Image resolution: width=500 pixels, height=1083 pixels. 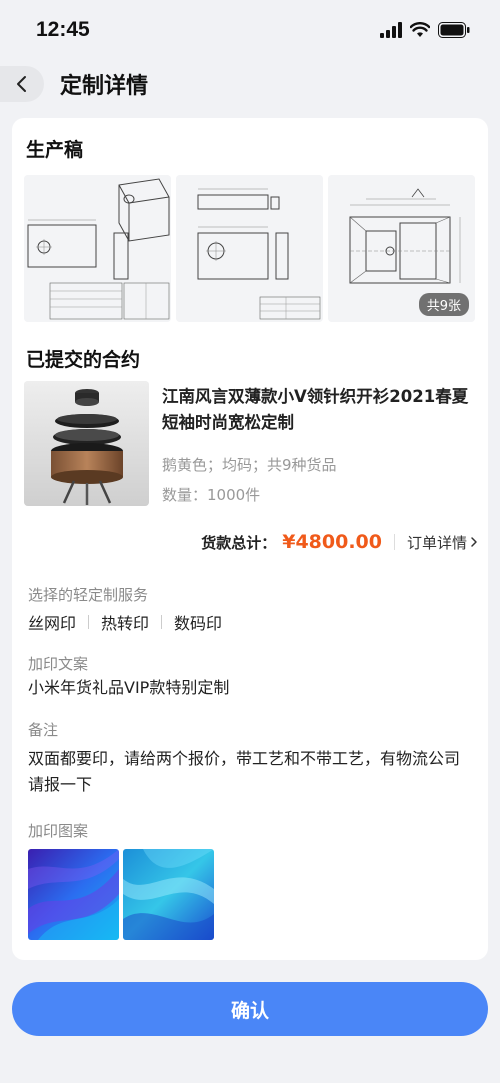 What do you see at coordinates (55, 150) in the screenshot?
I see `production-title: 生产稿` at bounding box center [55, 150].